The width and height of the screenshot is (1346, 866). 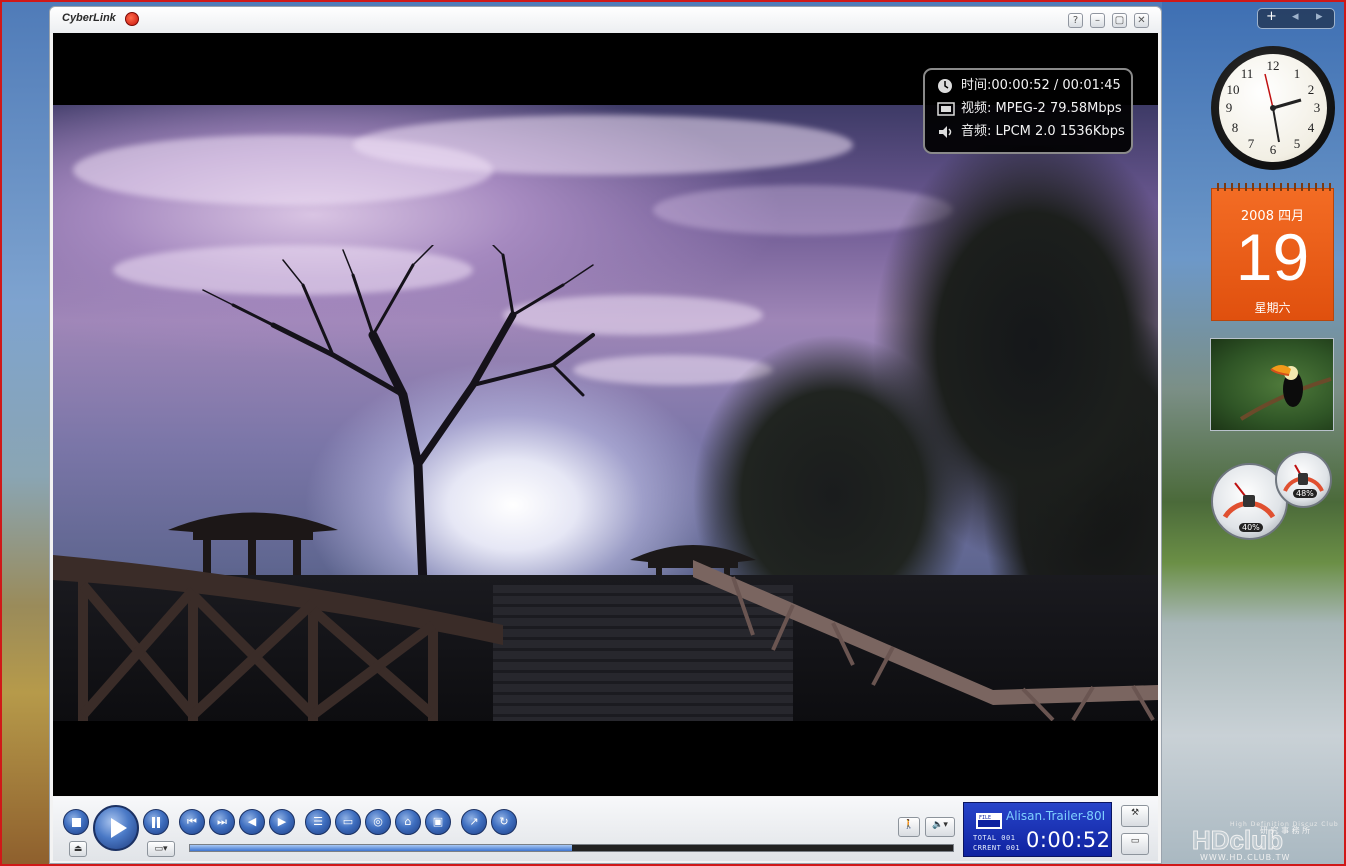 What do you see at coordinates (78, 849) in the screenshot?
I see `eject-button: ⏏` at bounding box center [78, 849].